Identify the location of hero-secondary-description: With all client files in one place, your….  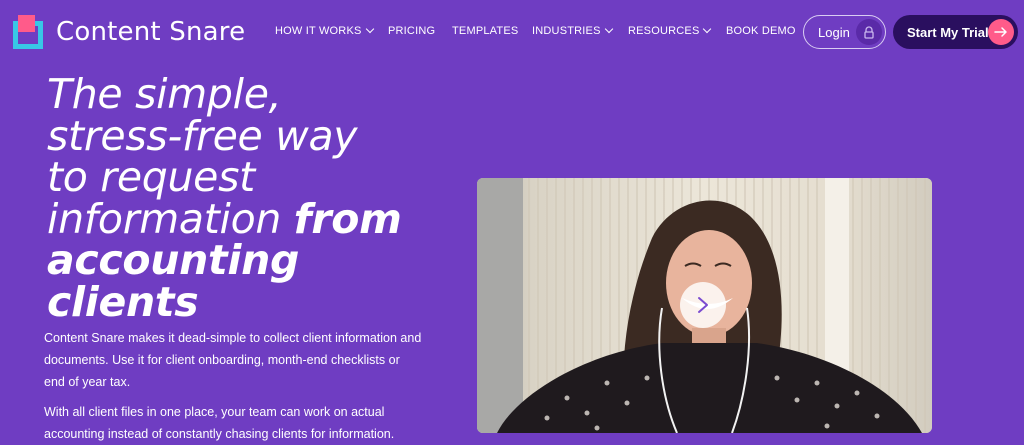
(219, 423).